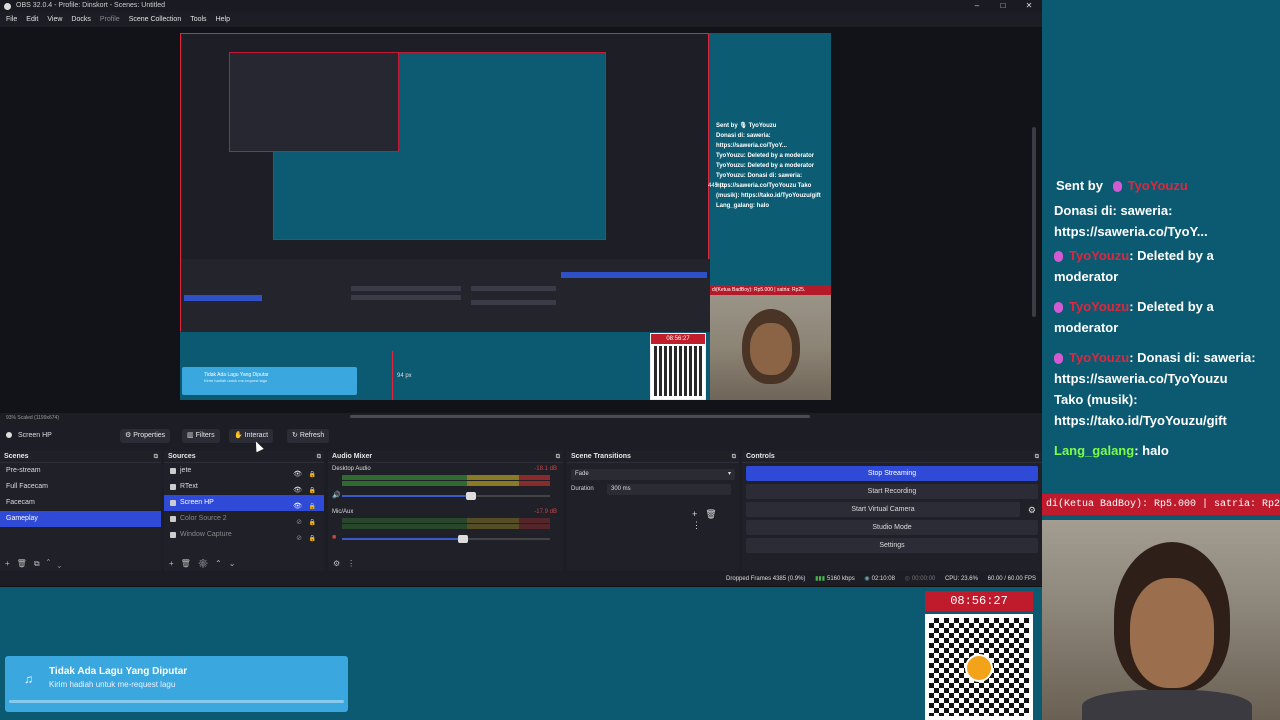 The image size is (1280, 720). I want to click on source-item-selected: Screen HP 👁 🔒, so click(244, 503).